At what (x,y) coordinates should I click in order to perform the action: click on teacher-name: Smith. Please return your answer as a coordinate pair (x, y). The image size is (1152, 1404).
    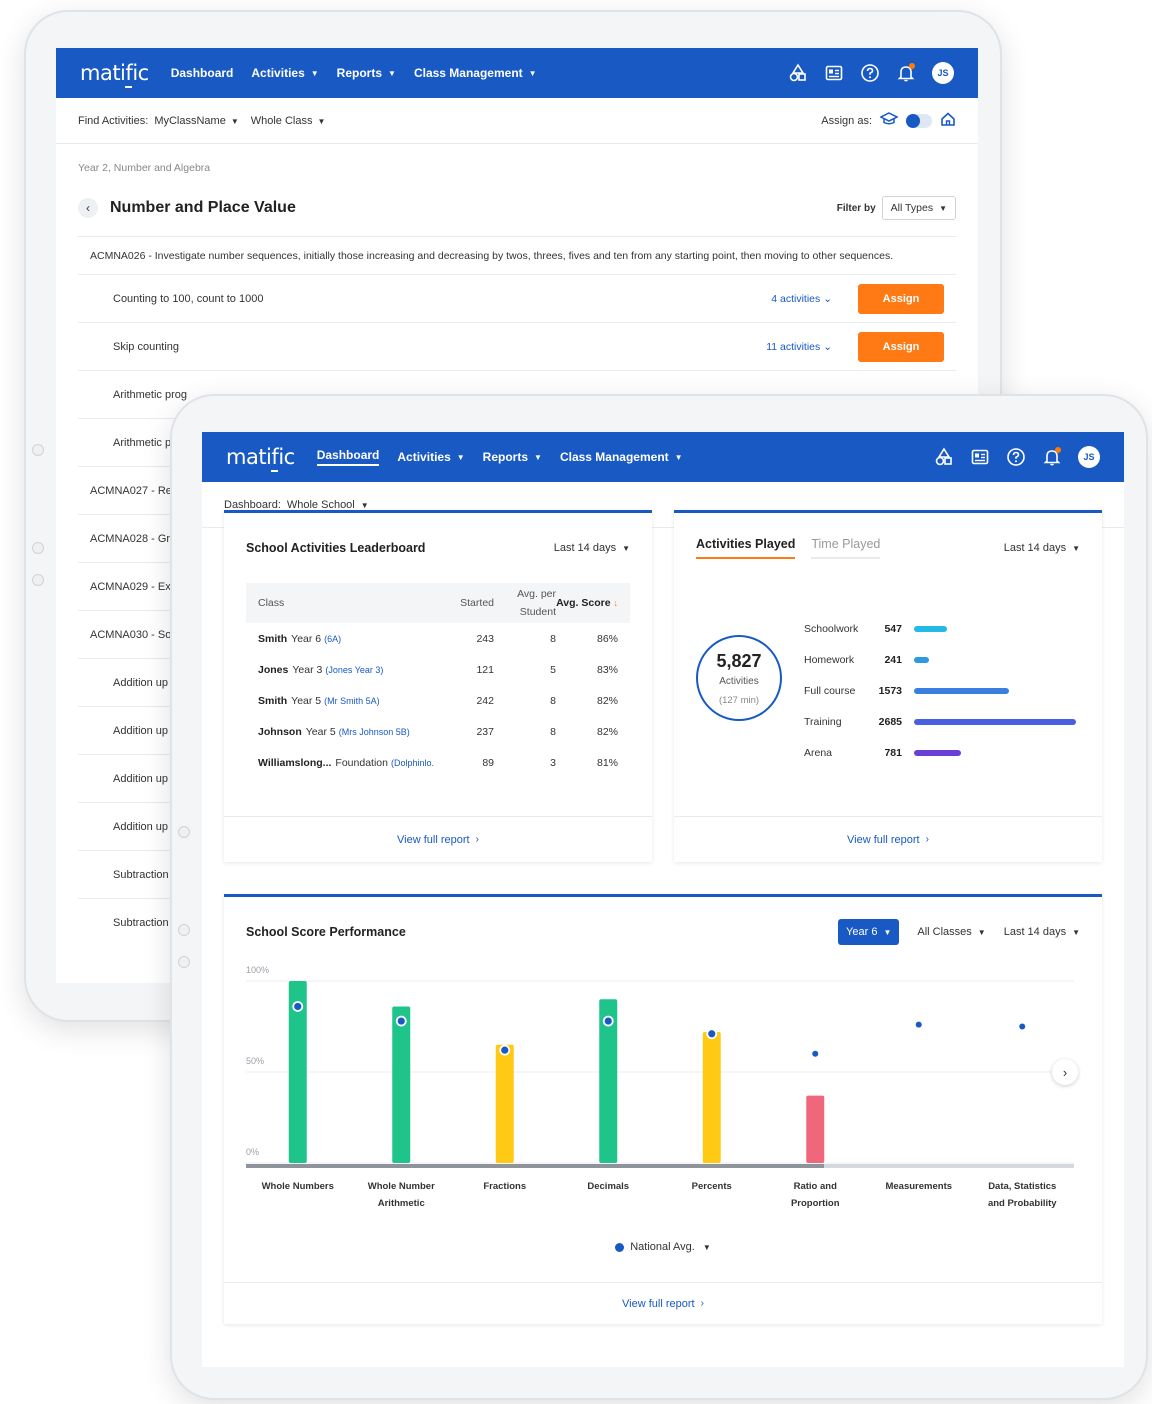
    Looking at the image, I should click on (273, 700).